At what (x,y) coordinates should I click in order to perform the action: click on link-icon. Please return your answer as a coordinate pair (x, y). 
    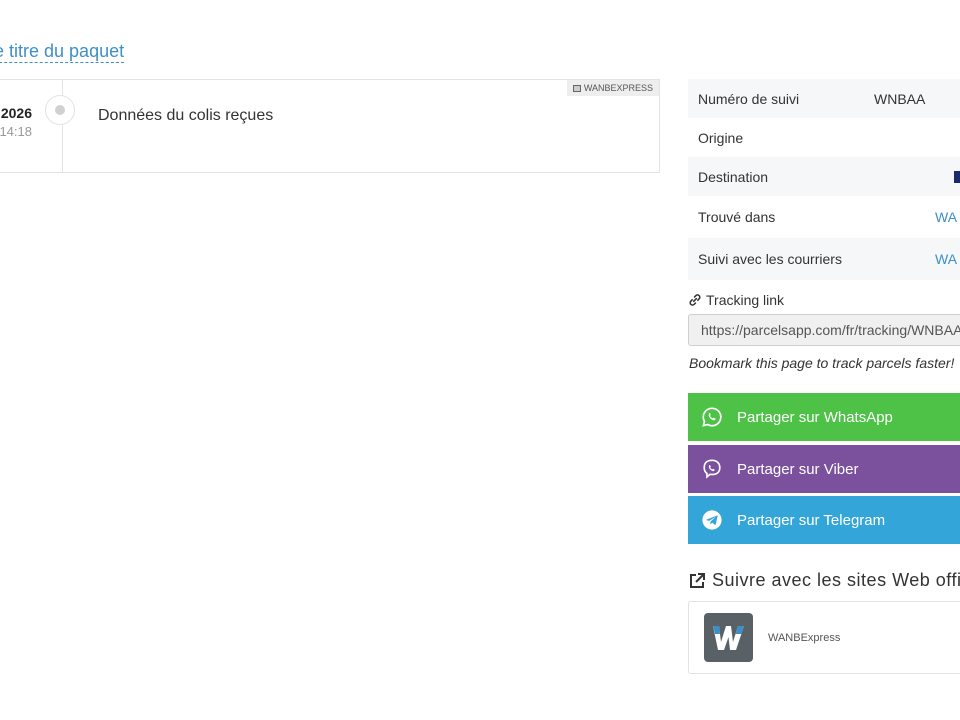
    Looking at the image, I should click on (695, 300).